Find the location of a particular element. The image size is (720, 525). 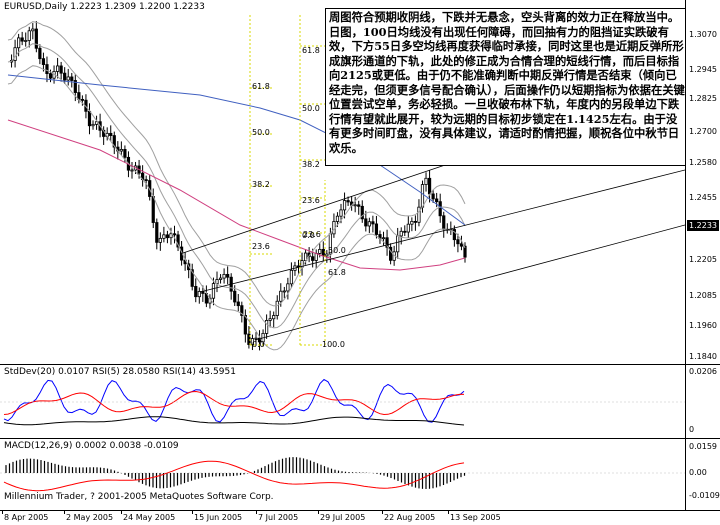

time-axis-label: 22 Aug 2005 is located at coordinates (410, 517).